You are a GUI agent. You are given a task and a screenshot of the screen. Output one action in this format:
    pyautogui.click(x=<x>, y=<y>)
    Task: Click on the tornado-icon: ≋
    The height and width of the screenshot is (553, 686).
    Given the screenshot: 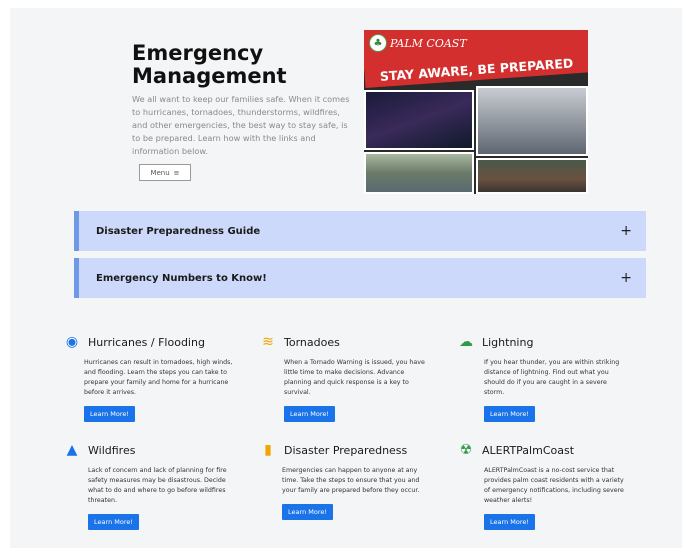 What is the action you would take?
    pyautogui.click(x=268, y=342)
    